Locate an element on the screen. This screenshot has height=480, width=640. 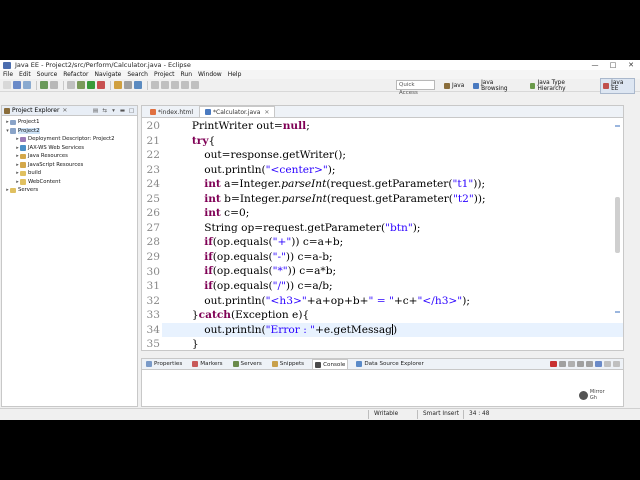
scroll-lock-icon is located at coordinates (580, 364).